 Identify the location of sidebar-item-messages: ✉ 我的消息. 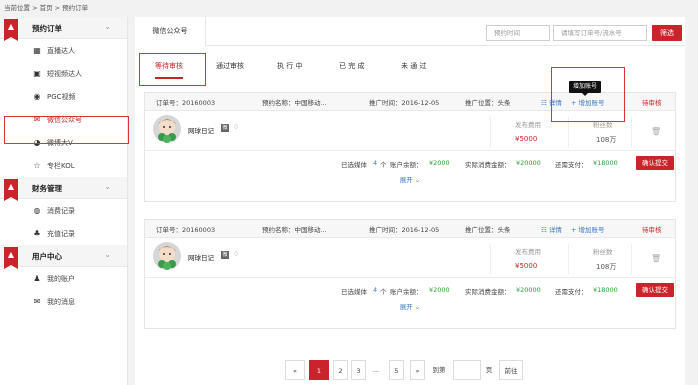
(63, 301).